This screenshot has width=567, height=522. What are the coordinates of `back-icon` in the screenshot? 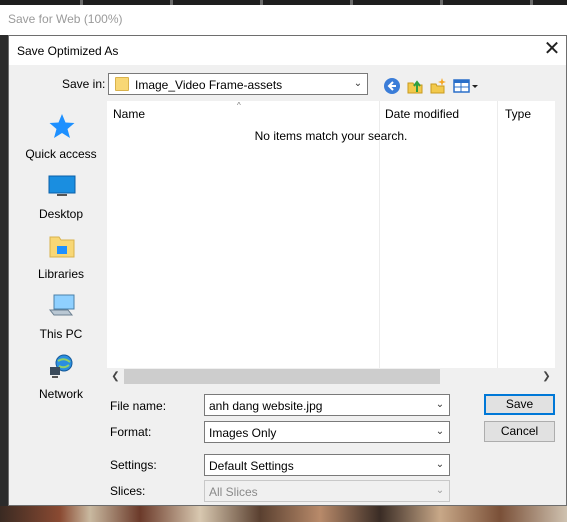 It's located at (392, 86).